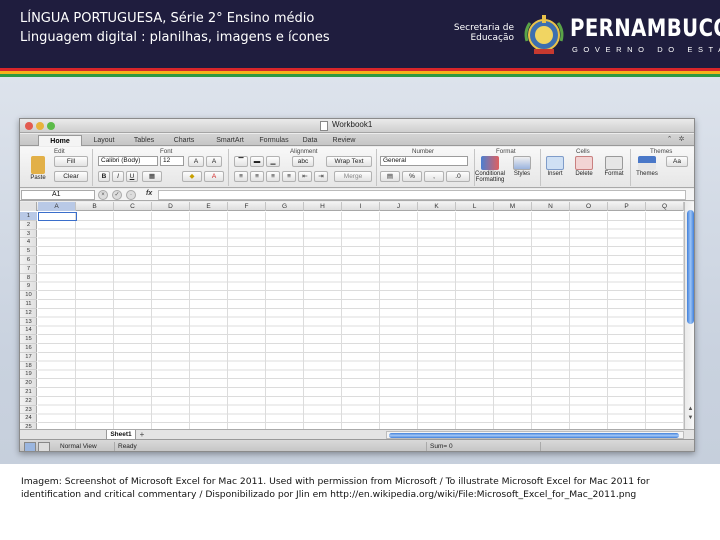 This screenshot has height=540, width=720. I want to click on page-layout-view-icon, so click(44, 446).